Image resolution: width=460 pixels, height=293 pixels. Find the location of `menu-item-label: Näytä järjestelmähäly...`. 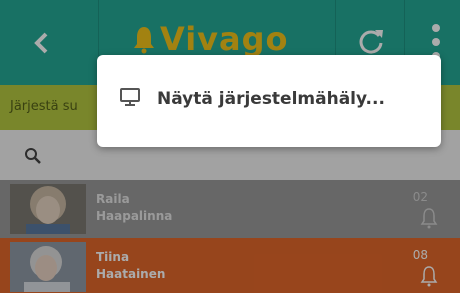

menu-item-label: Näytä järjestelmähäly... is located at coordinates (271, 99).